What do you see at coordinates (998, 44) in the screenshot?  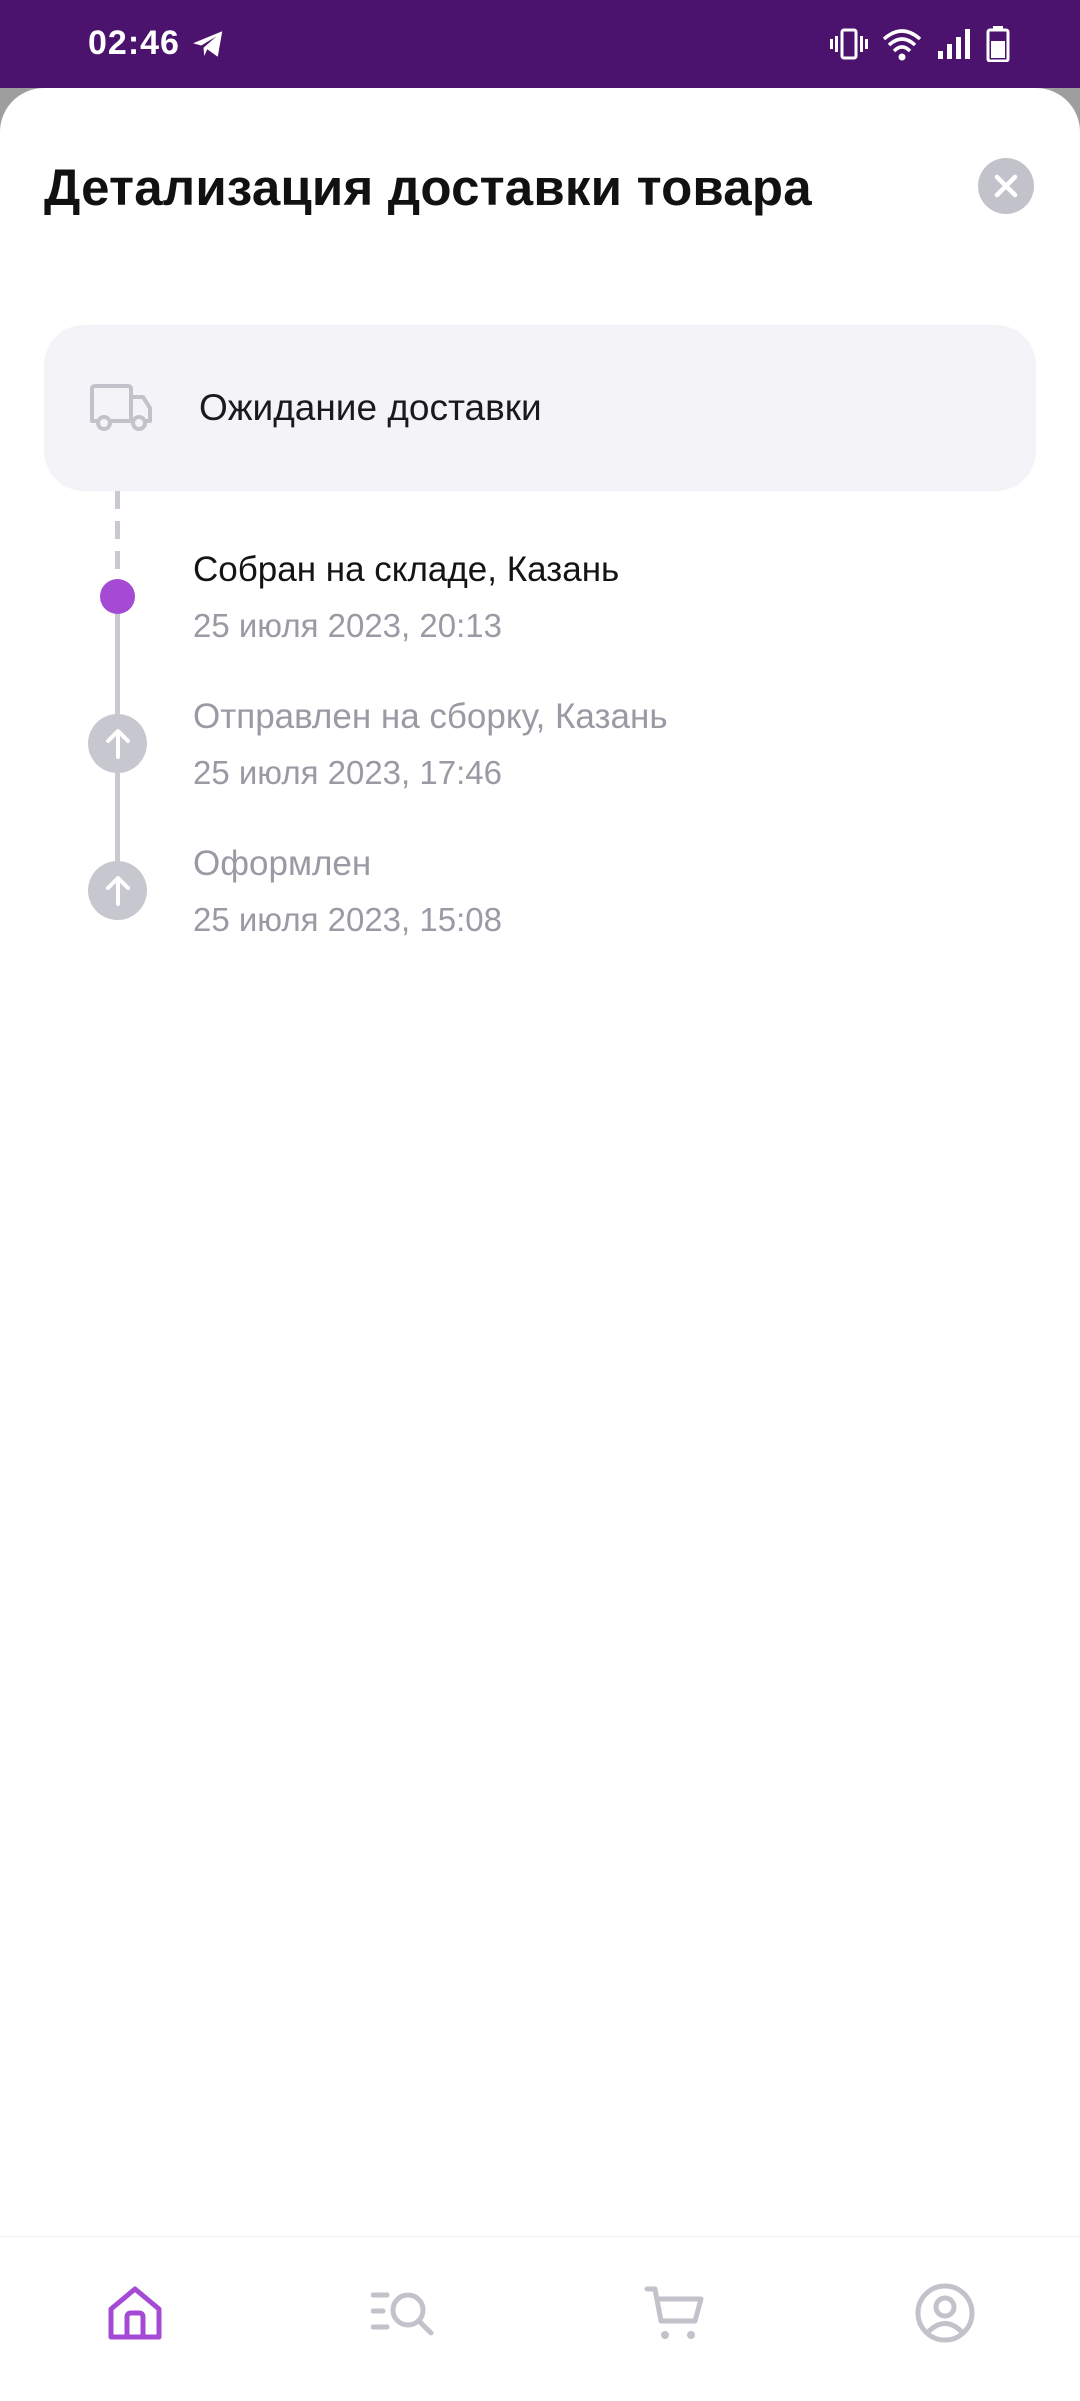 I see `battery-icon` at bounding box center [998, 44].